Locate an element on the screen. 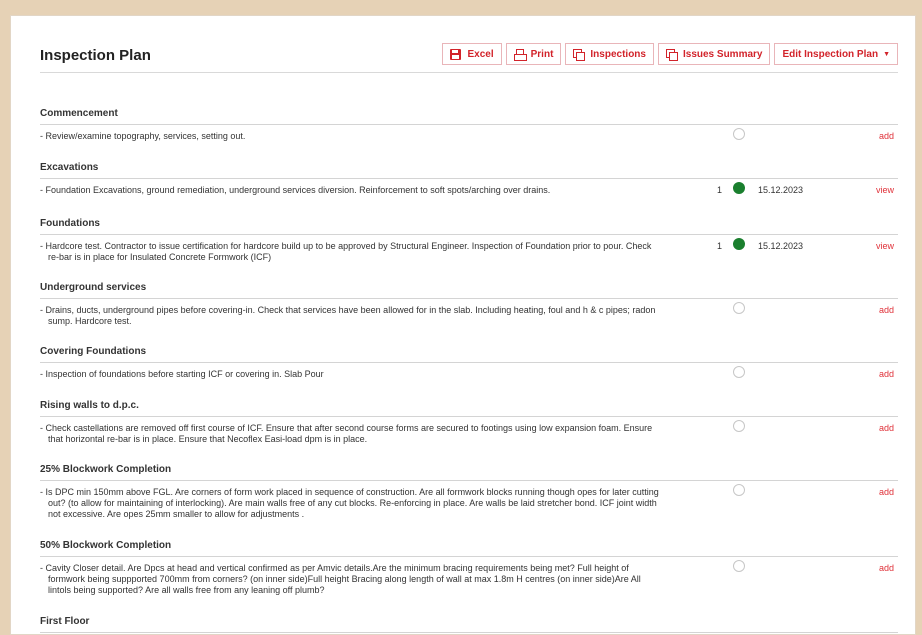 Image resolution: width=922 pixels, height=635 pixels. stage-title: 25% Blockwork Completion is located at coordinates (469, 469).